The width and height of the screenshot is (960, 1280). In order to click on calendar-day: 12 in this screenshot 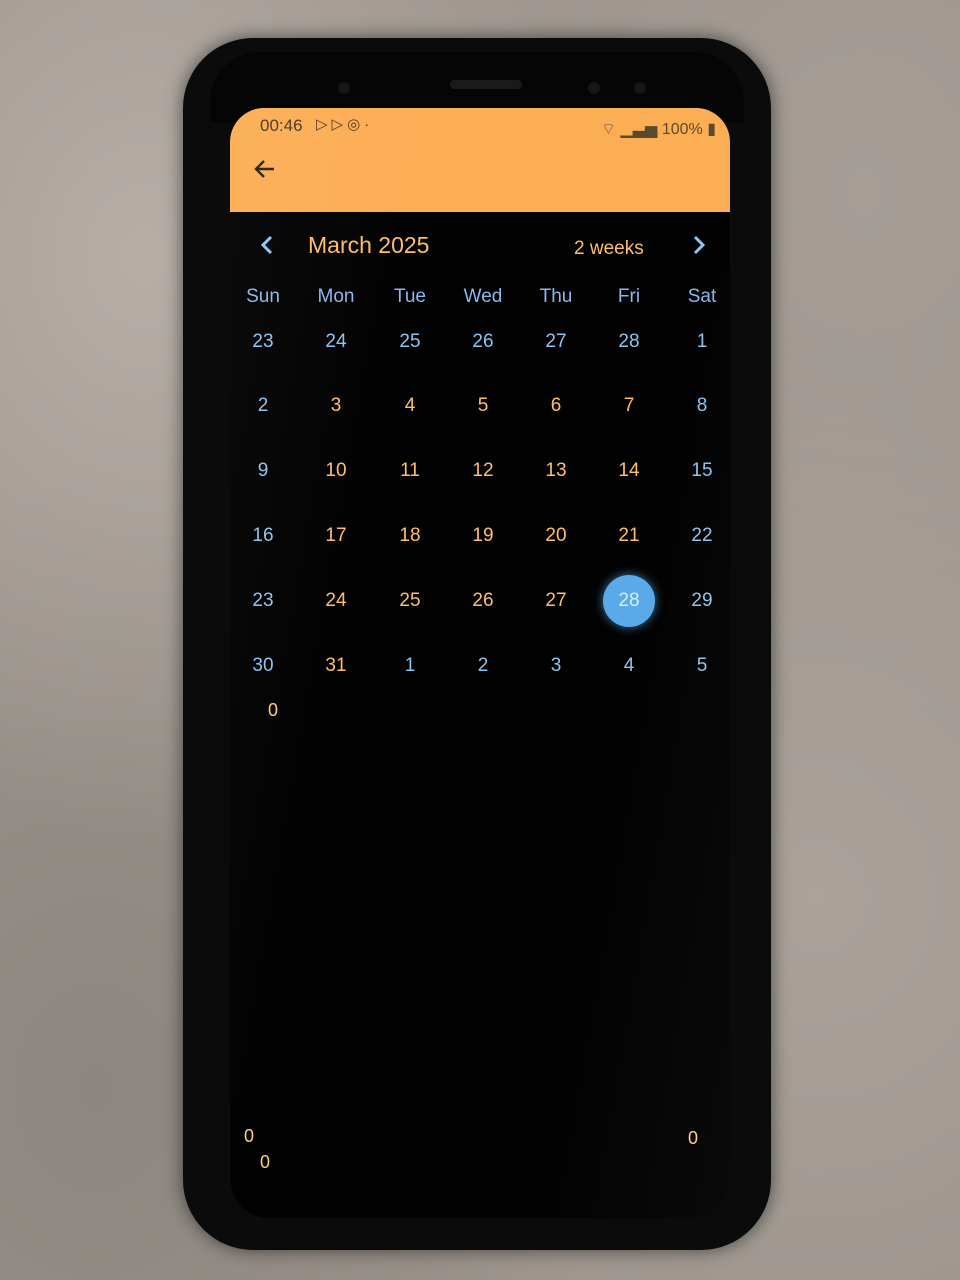, I will do `click(483, 471)`.